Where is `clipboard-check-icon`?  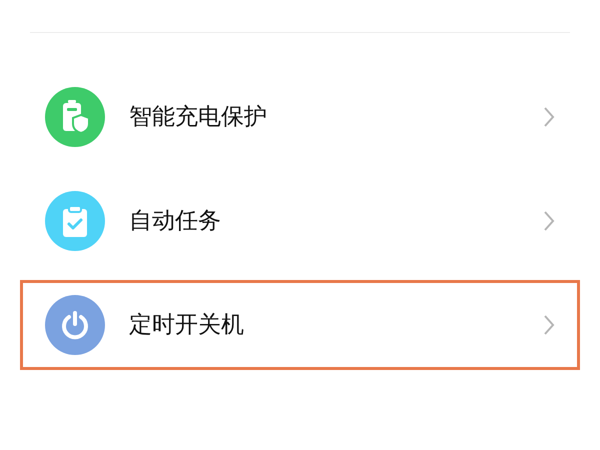
clipboard-check-icon is located at coordinates (75, 221).